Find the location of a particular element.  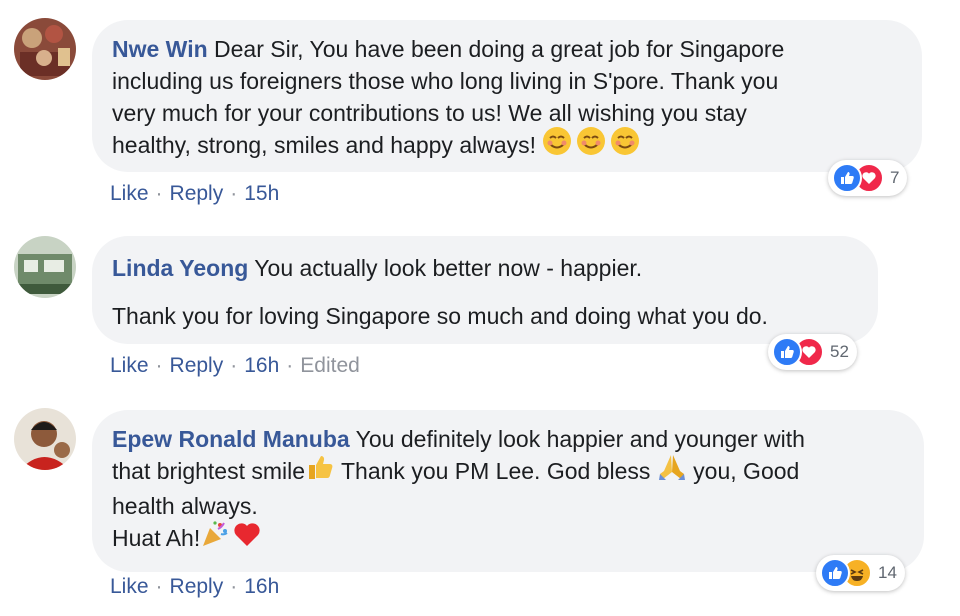

edited-label: Edited is located at coordinates (330, 365).